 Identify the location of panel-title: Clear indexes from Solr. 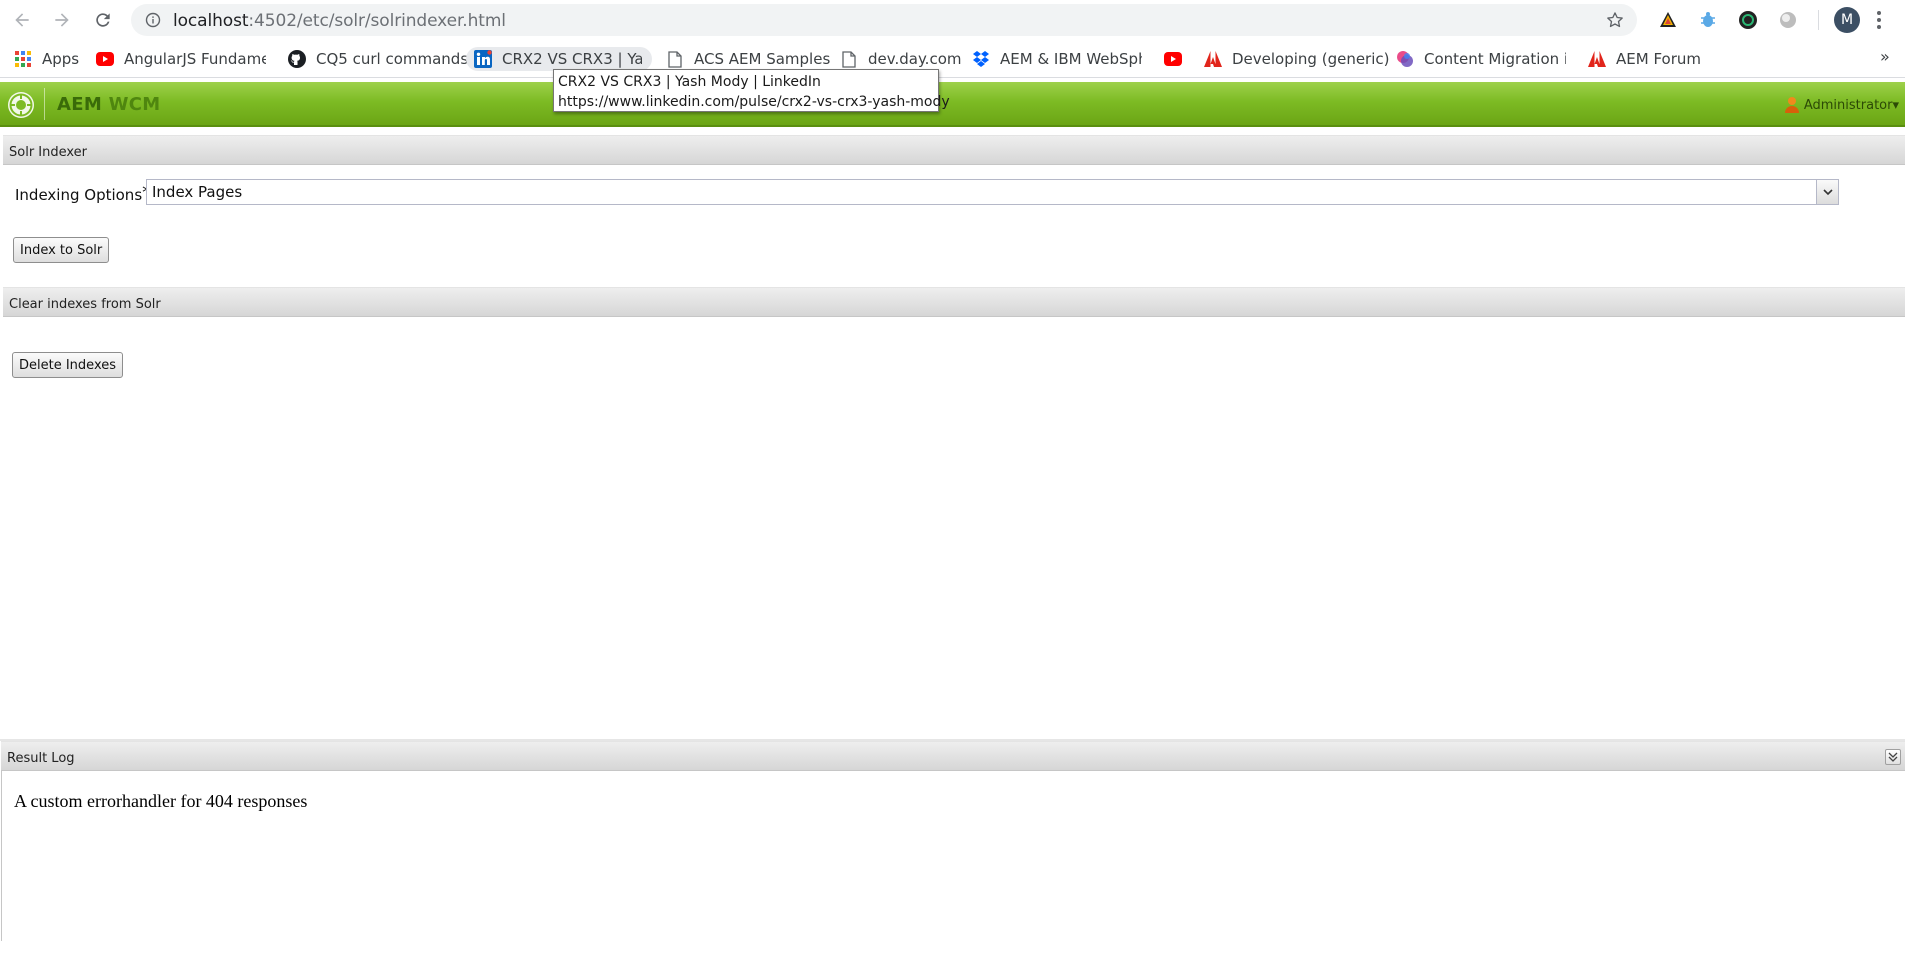
(85, 304).